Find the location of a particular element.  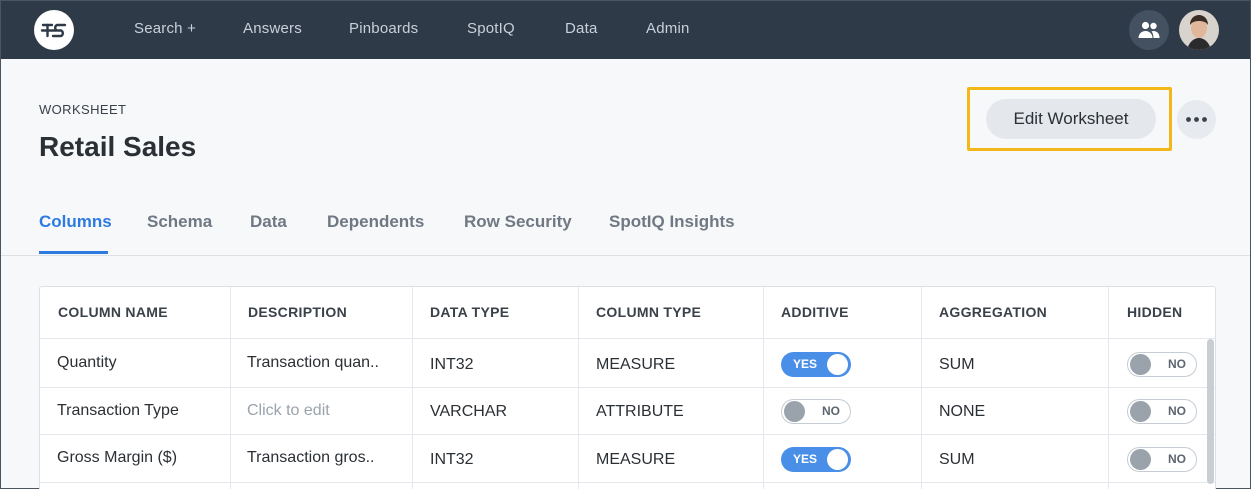

page-type-label: WORKSHEET is located at coordinates (83, 109).